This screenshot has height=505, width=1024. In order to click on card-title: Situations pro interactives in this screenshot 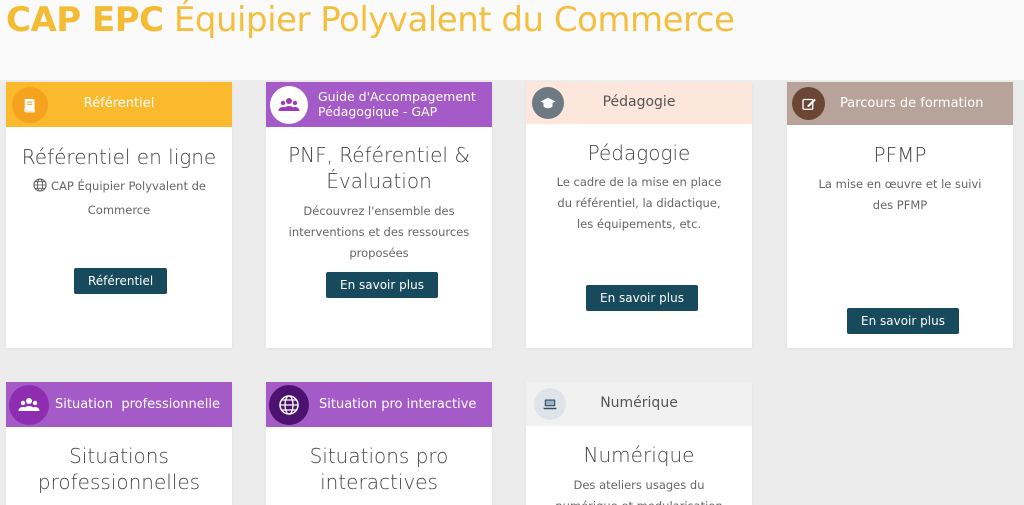, I will do `click(379, 469)`.